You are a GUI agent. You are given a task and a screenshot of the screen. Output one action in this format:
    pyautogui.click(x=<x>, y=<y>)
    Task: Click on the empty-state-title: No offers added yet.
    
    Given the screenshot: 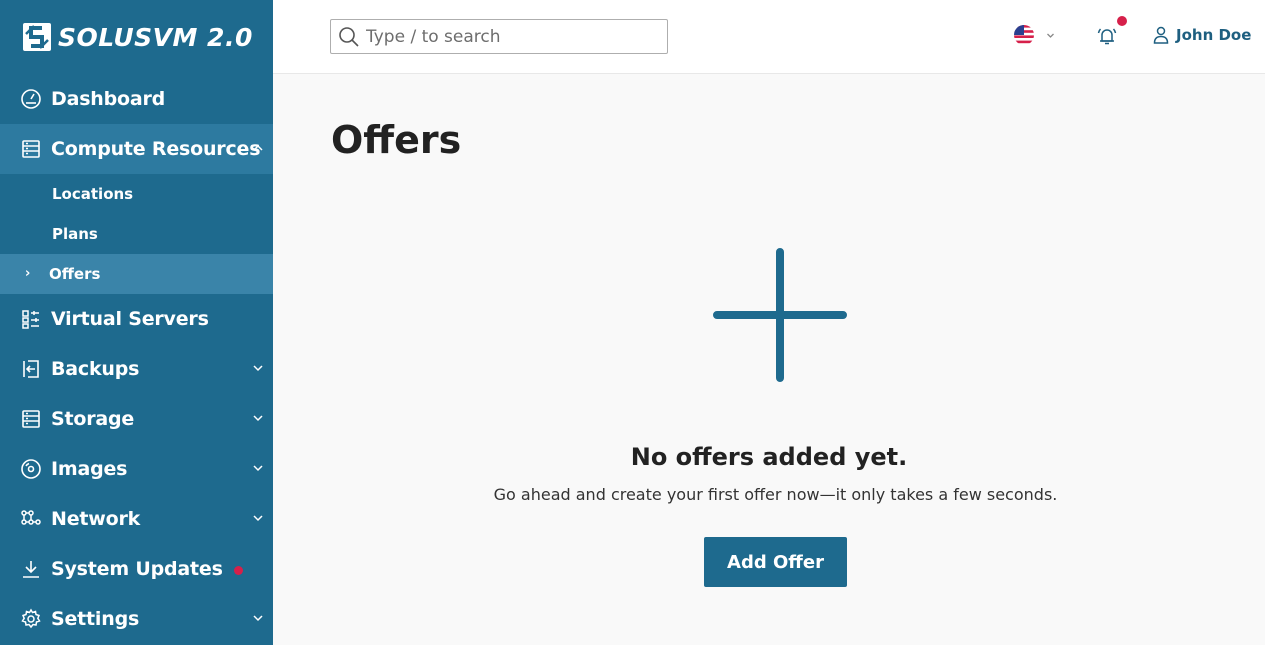 What is the action you would take?
    pyautogui.click(x=769, y=457)
    